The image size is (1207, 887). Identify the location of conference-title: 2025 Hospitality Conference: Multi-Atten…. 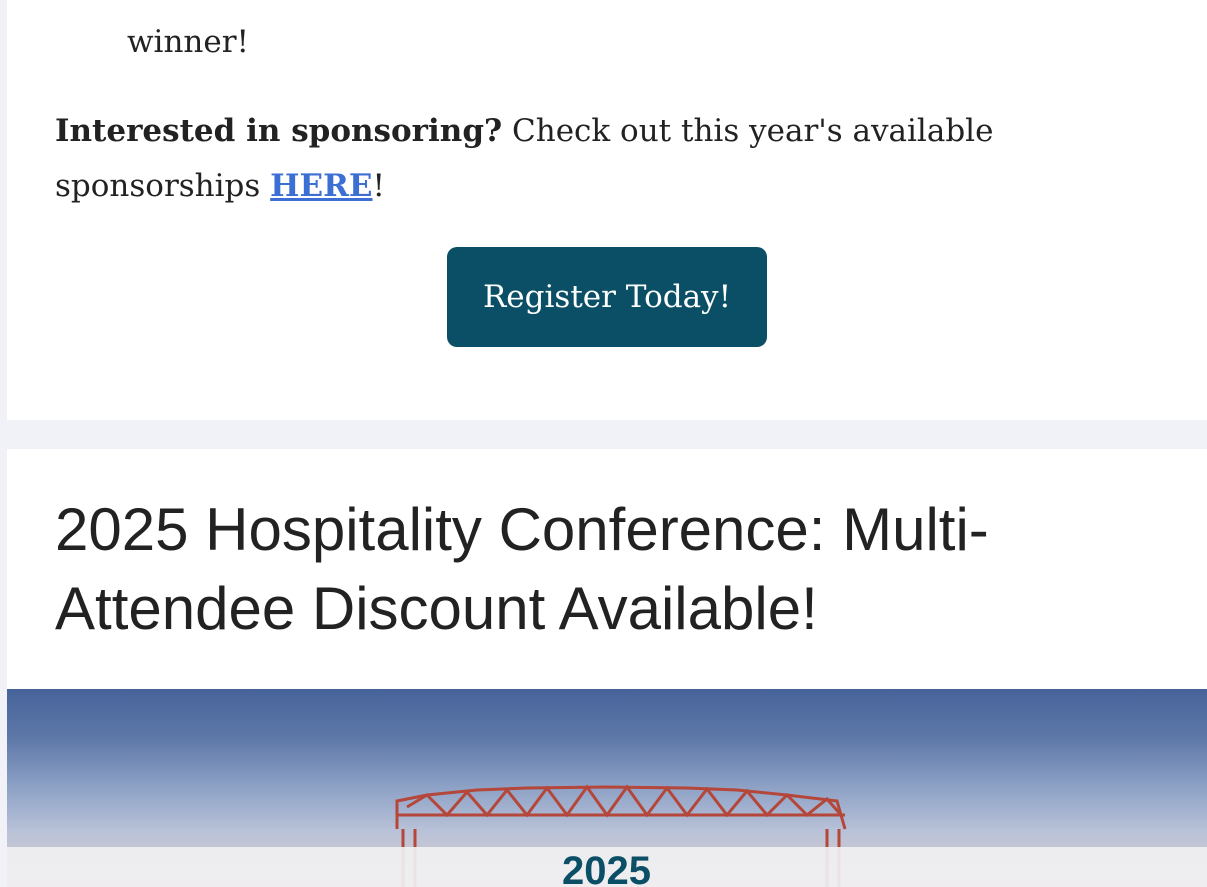
(522, 569).